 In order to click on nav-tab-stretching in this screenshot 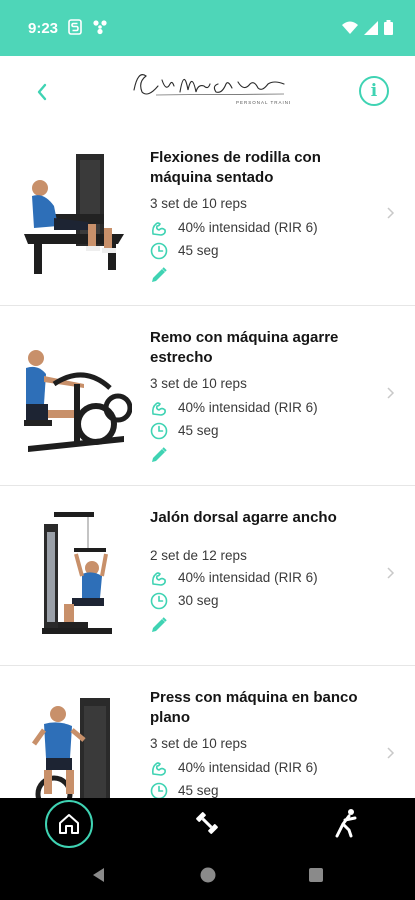, I will do `click(345, 823)`.